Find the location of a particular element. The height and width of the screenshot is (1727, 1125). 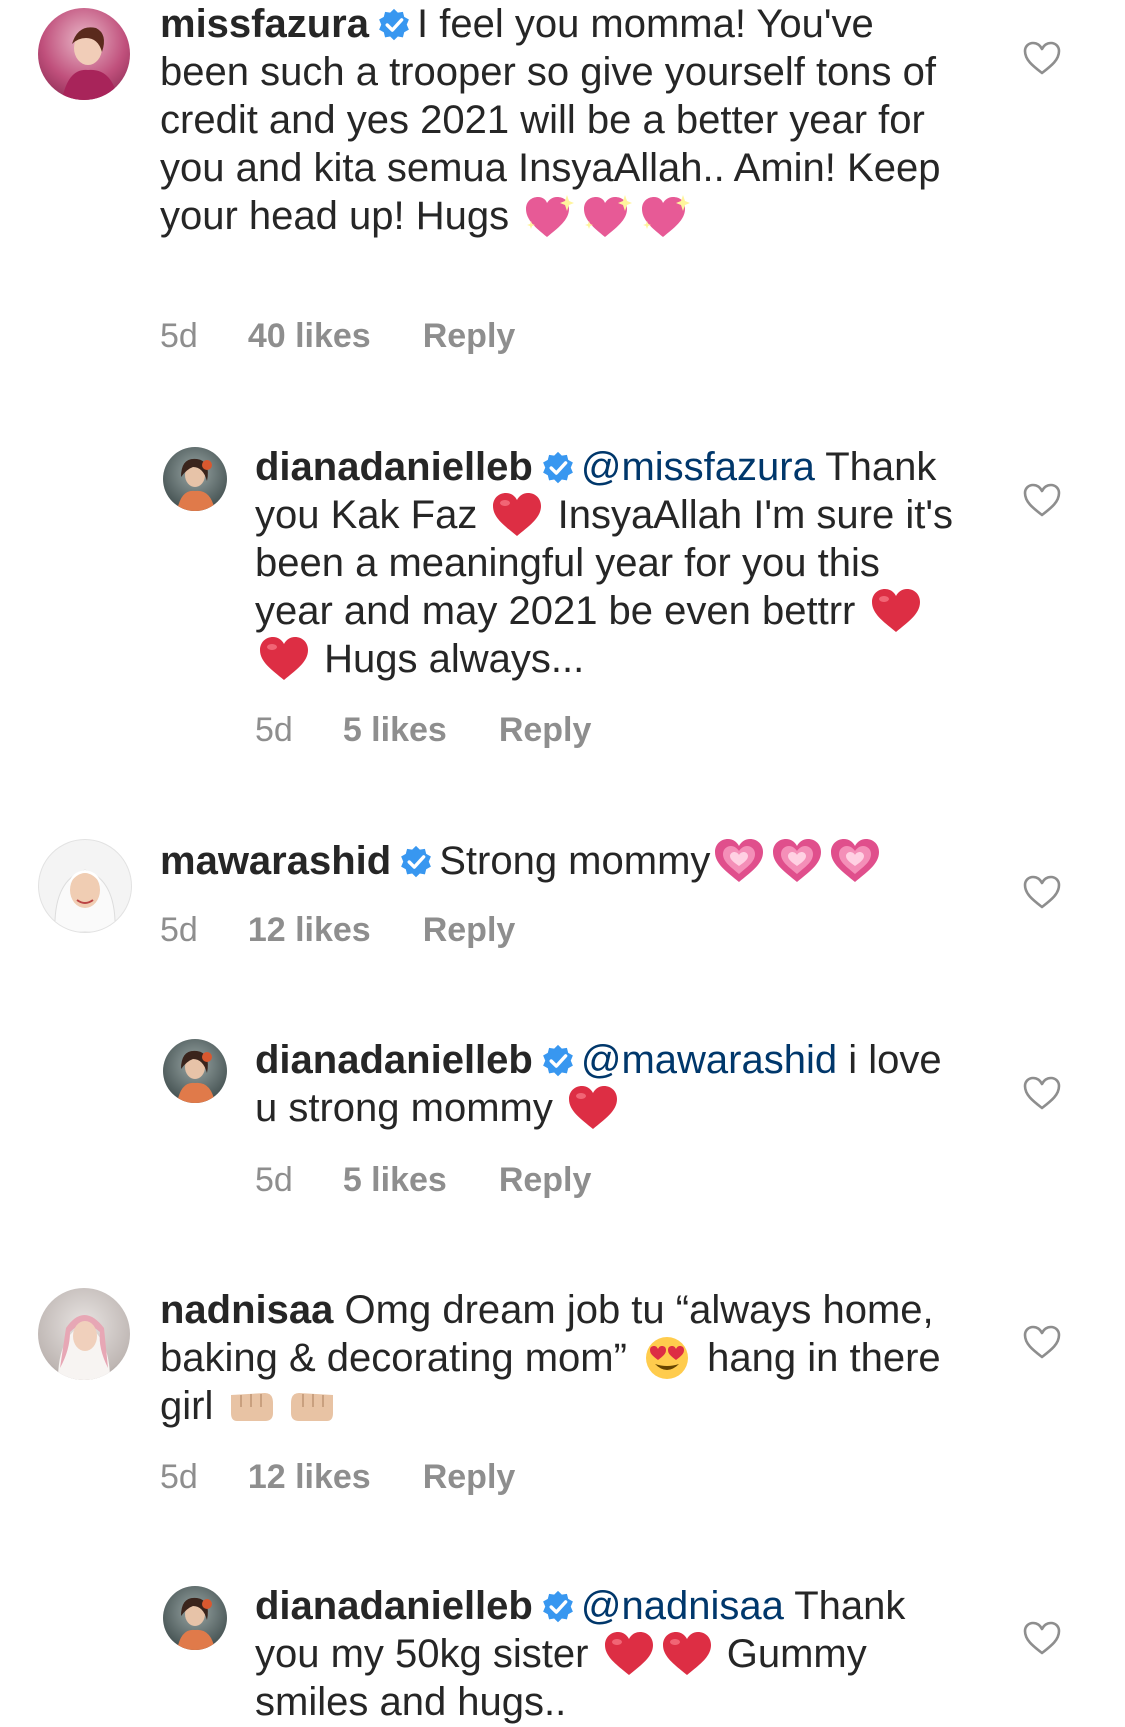

username: nadnisaa is located at coordinates (246, 1310).